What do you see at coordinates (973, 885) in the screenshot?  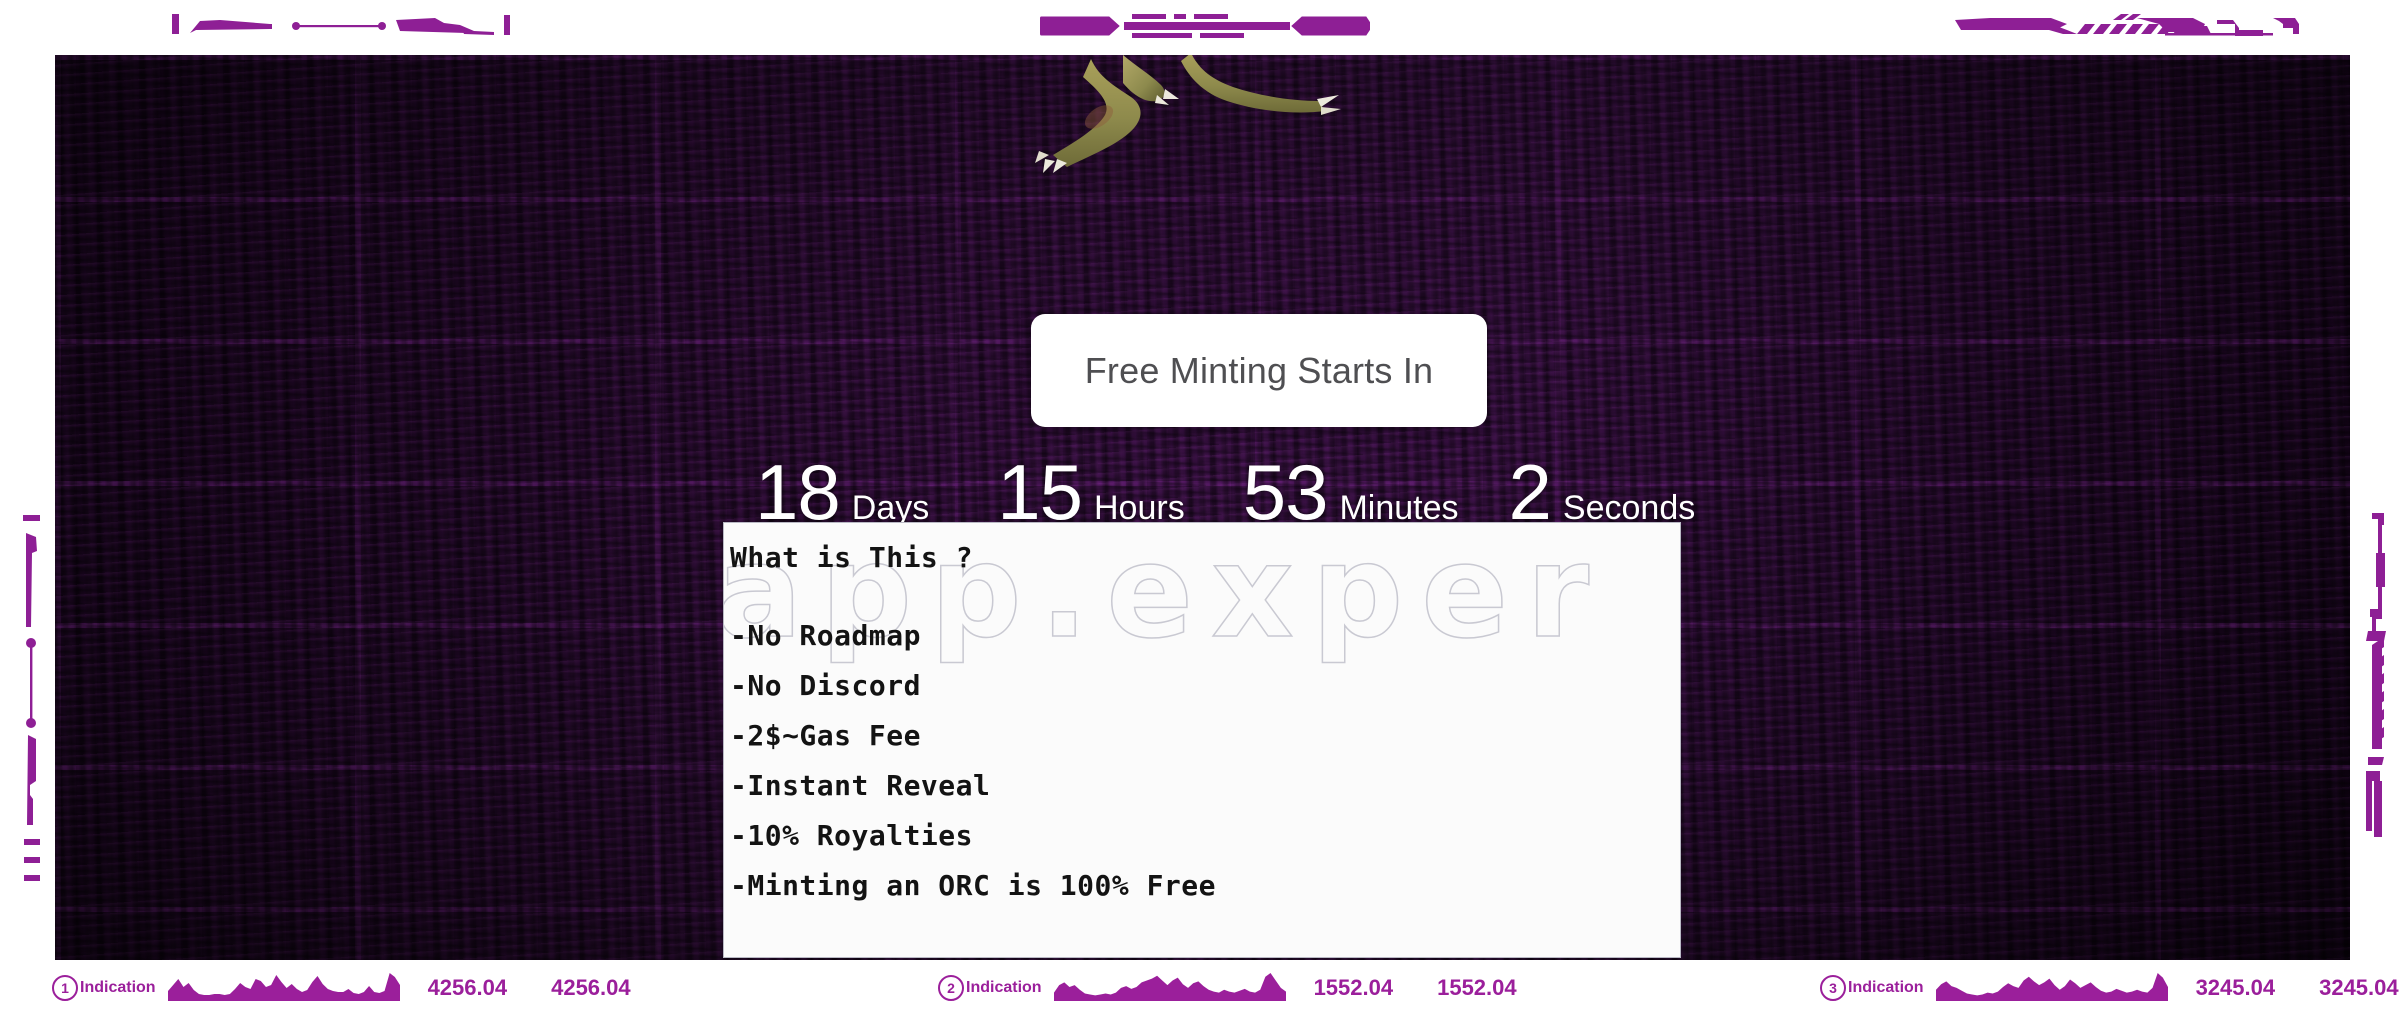 I see `list-item: -Minting an ORC is 100% Free` at bounding box center [973, 885].